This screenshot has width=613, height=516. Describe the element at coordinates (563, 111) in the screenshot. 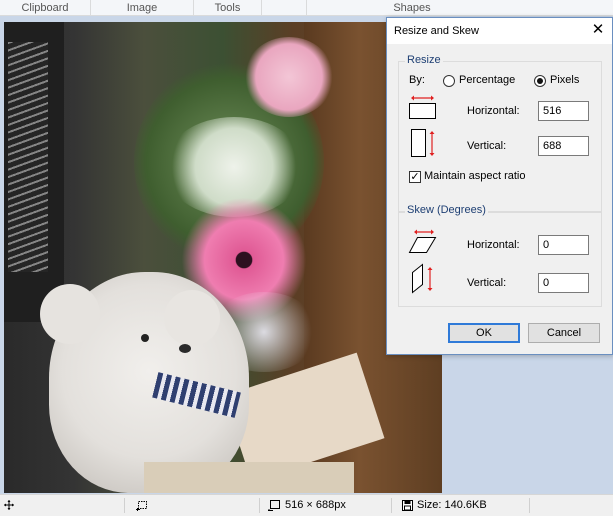

I see `resize-horizontal-input` at that location.